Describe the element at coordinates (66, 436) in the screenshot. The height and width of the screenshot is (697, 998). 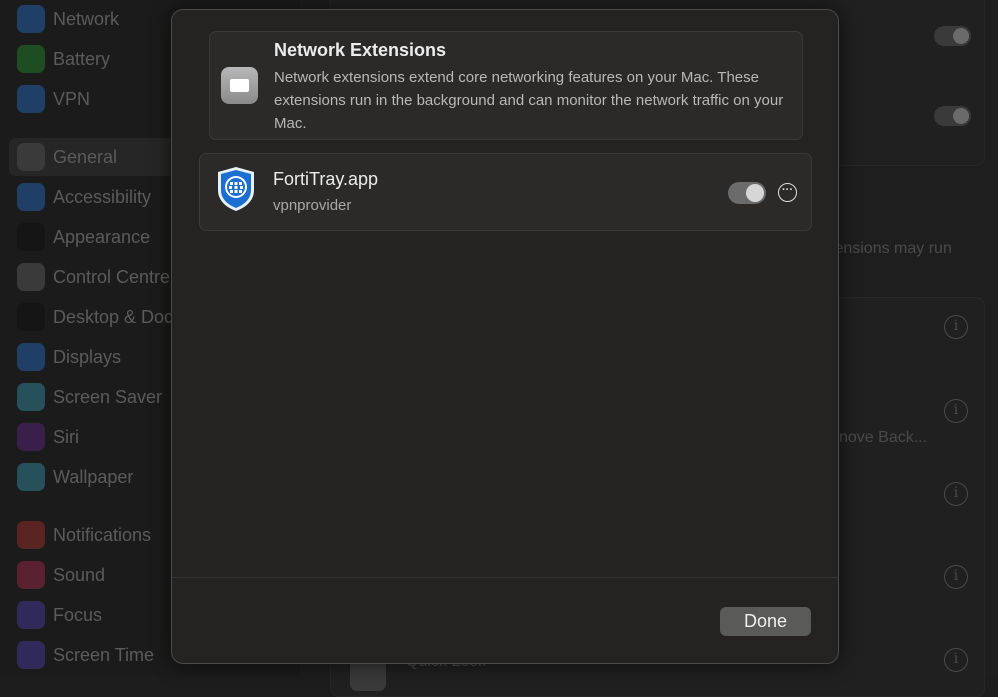
I see `sidebar-item-label: Siri` at that location.